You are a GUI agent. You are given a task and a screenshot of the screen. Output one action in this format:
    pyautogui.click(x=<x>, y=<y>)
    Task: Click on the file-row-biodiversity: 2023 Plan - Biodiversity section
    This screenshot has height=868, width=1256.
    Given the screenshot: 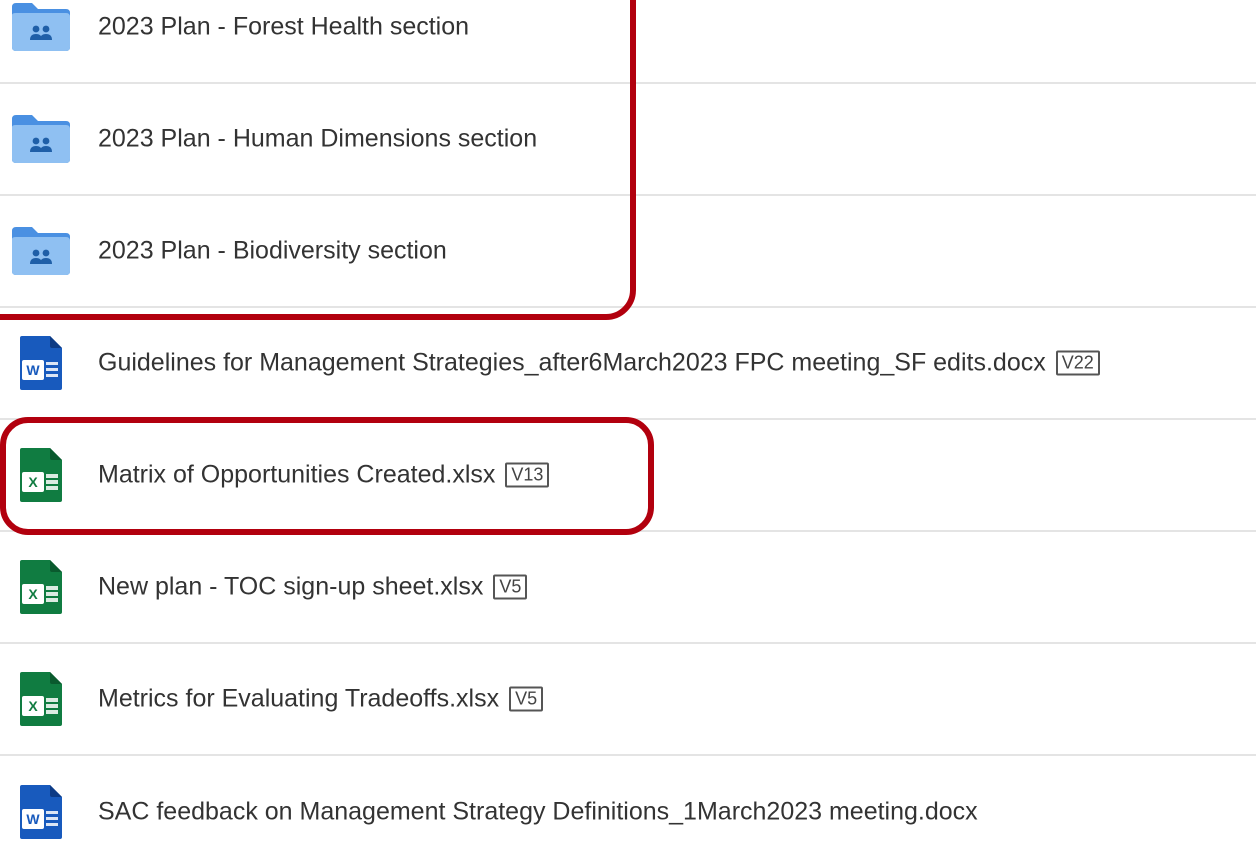 What is the action you would take?
    pyautogui.click(x=628, y=252)
    